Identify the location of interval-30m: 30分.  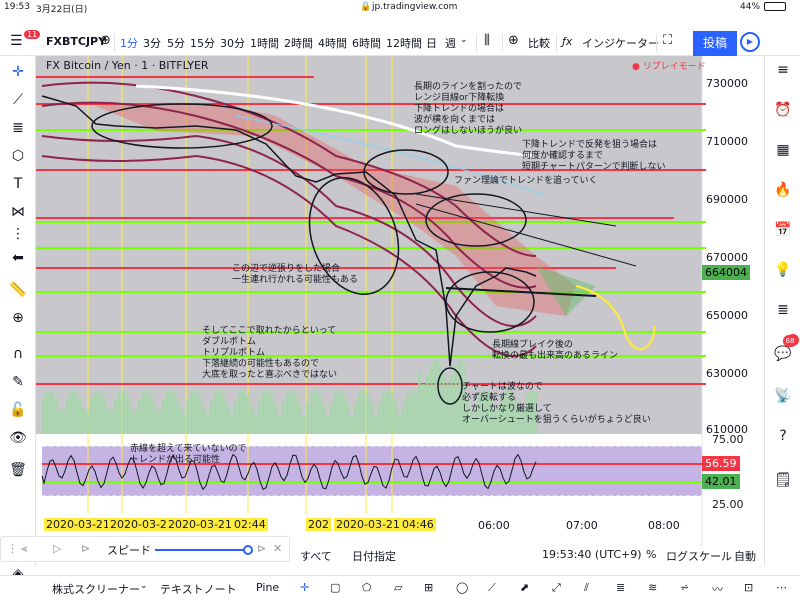
(232, 43).